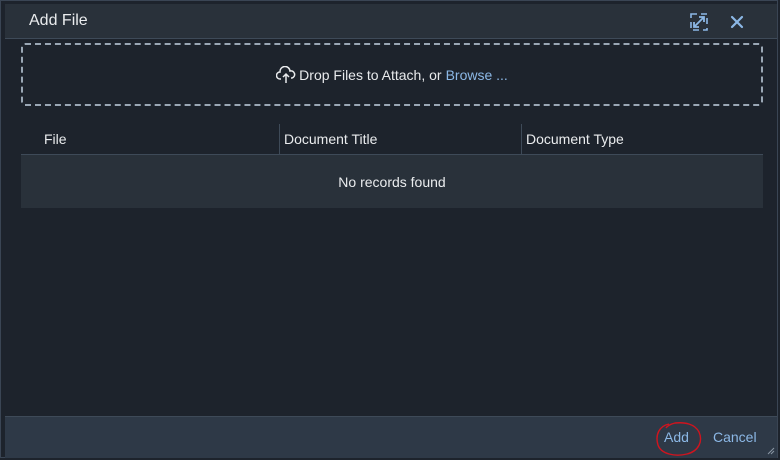 This screenshot has height=460, width=780. What do you see at coordinates (676, 437) in the screenshot?
I see `add-button: Add` at bounding box center [676, 437].